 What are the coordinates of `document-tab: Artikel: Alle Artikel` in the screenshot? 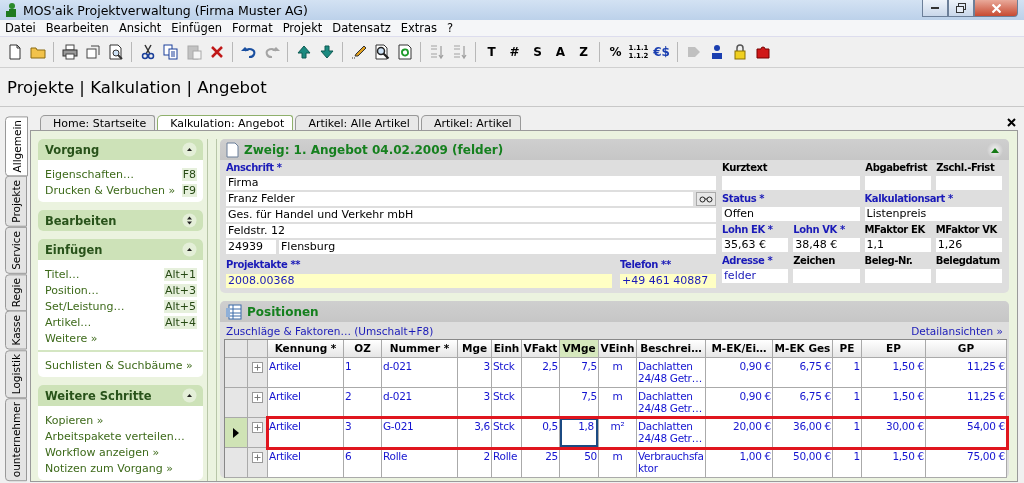 It's located at (357, 122).